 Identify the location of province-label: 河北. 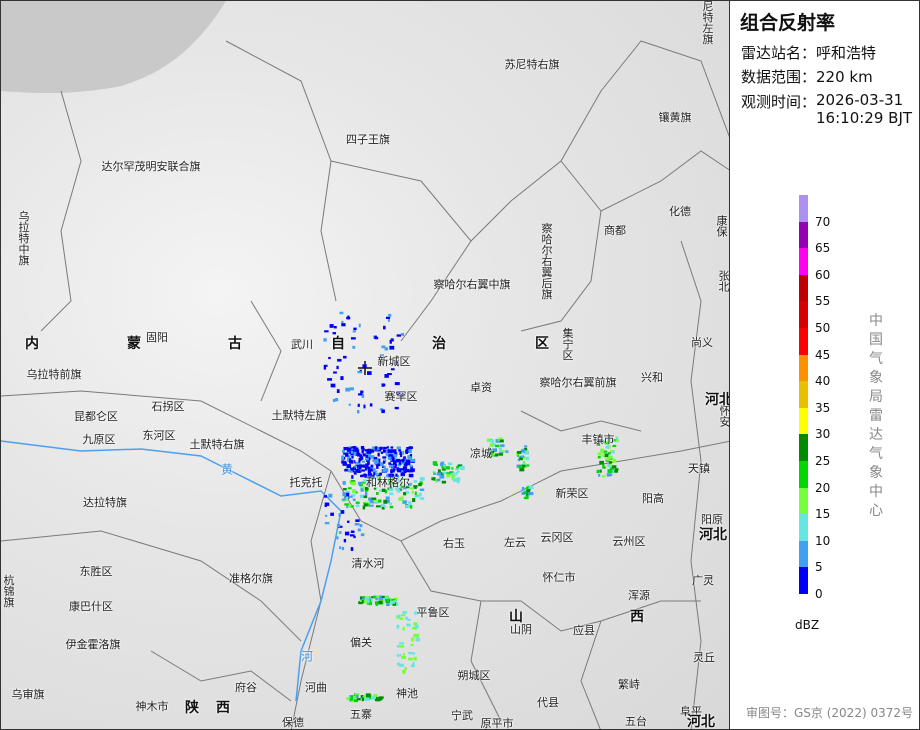
(701, 722).